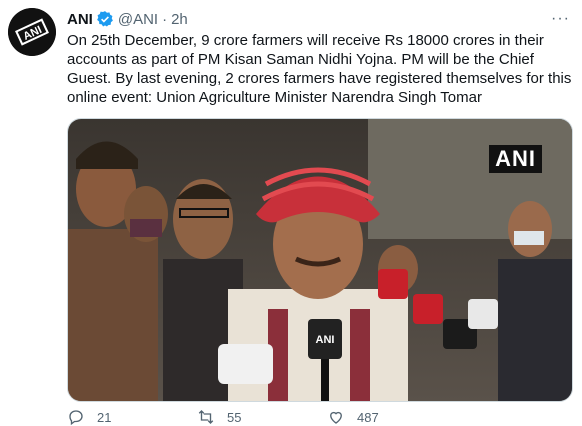  I want to click on retweet-button: 55, so click(262, 417).